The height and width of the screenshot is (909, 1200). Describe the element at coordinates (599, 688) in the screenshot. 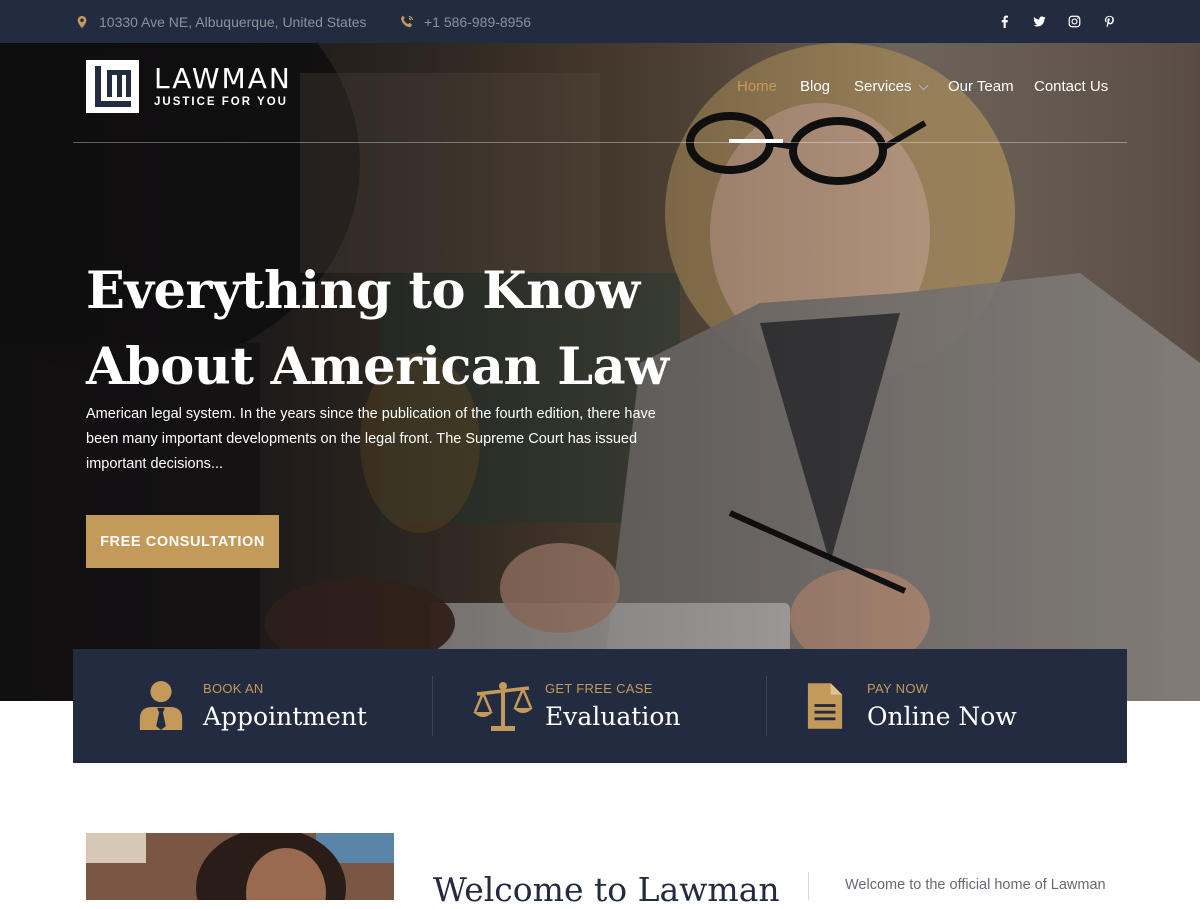

I see `service-evaluation-kicker: GET FREE CASE` at that location.